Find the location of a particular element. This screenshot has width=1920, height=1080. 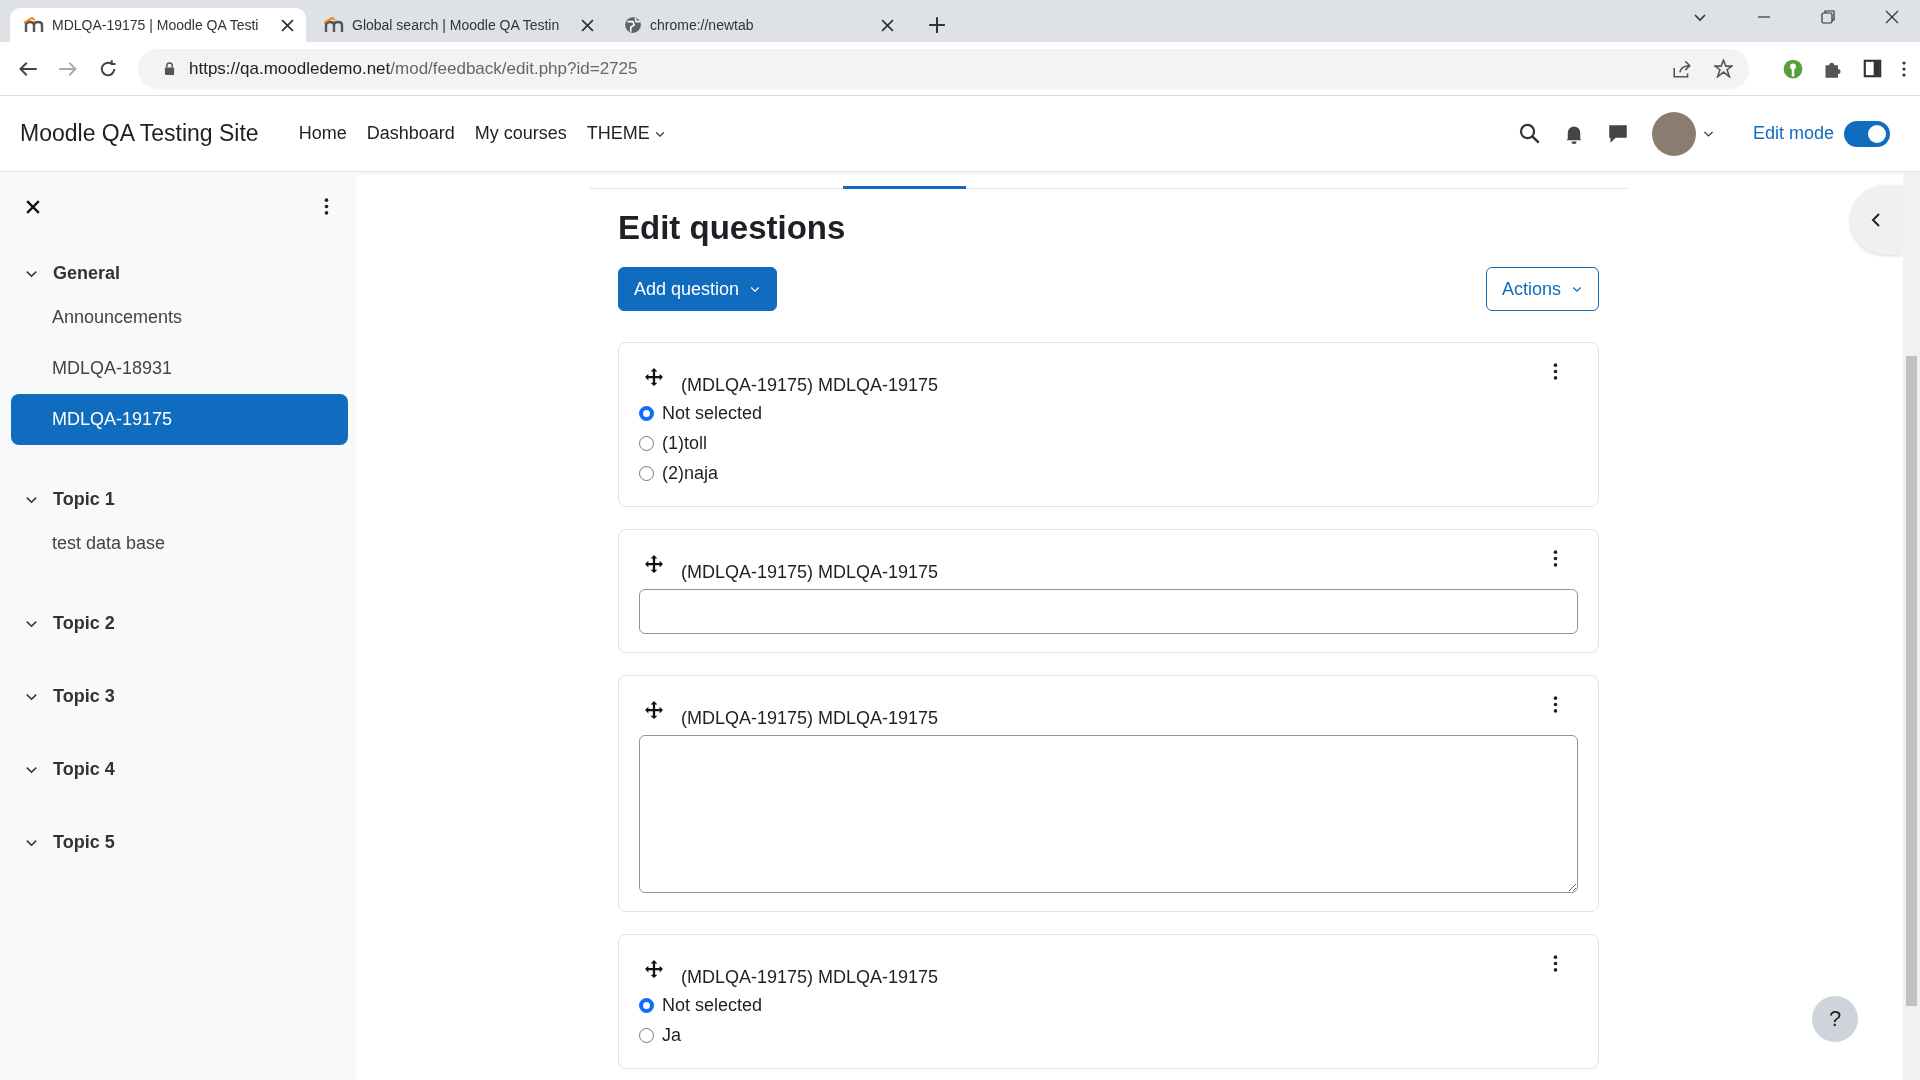

add-question-button: Add question is located at coordinates (698, 289).